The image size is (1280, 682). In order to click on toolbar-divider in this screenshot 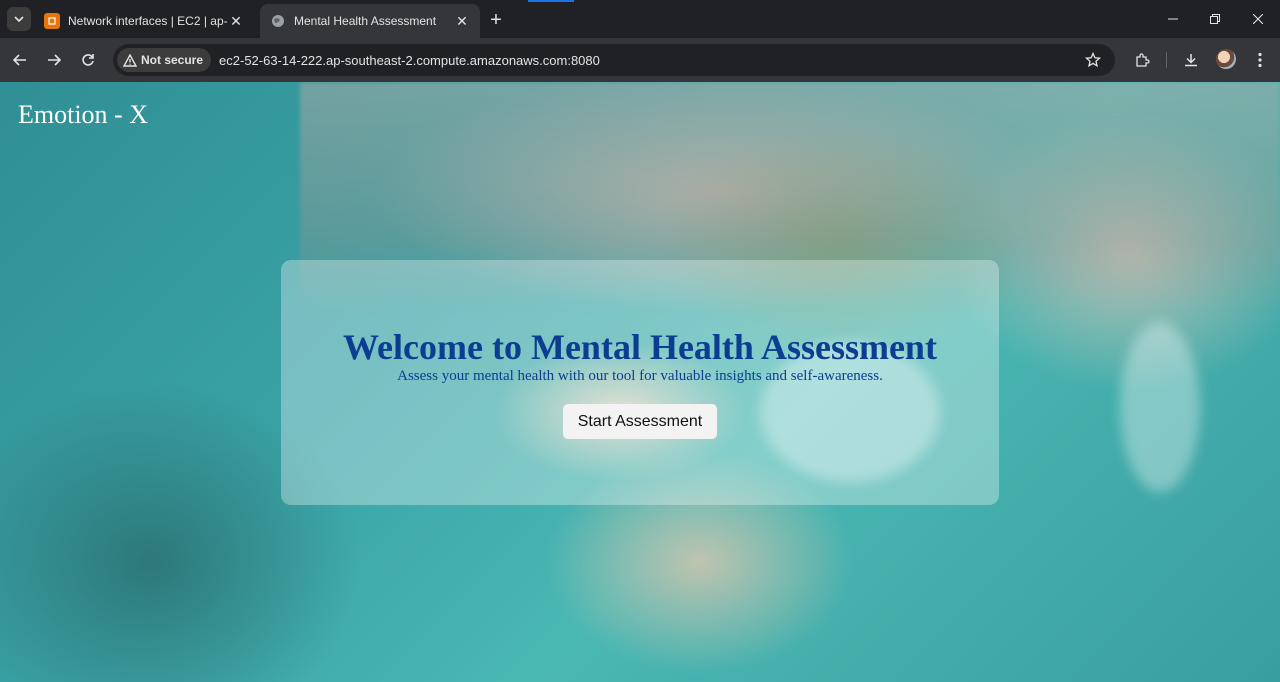, I will do `click(1166, 60)`.